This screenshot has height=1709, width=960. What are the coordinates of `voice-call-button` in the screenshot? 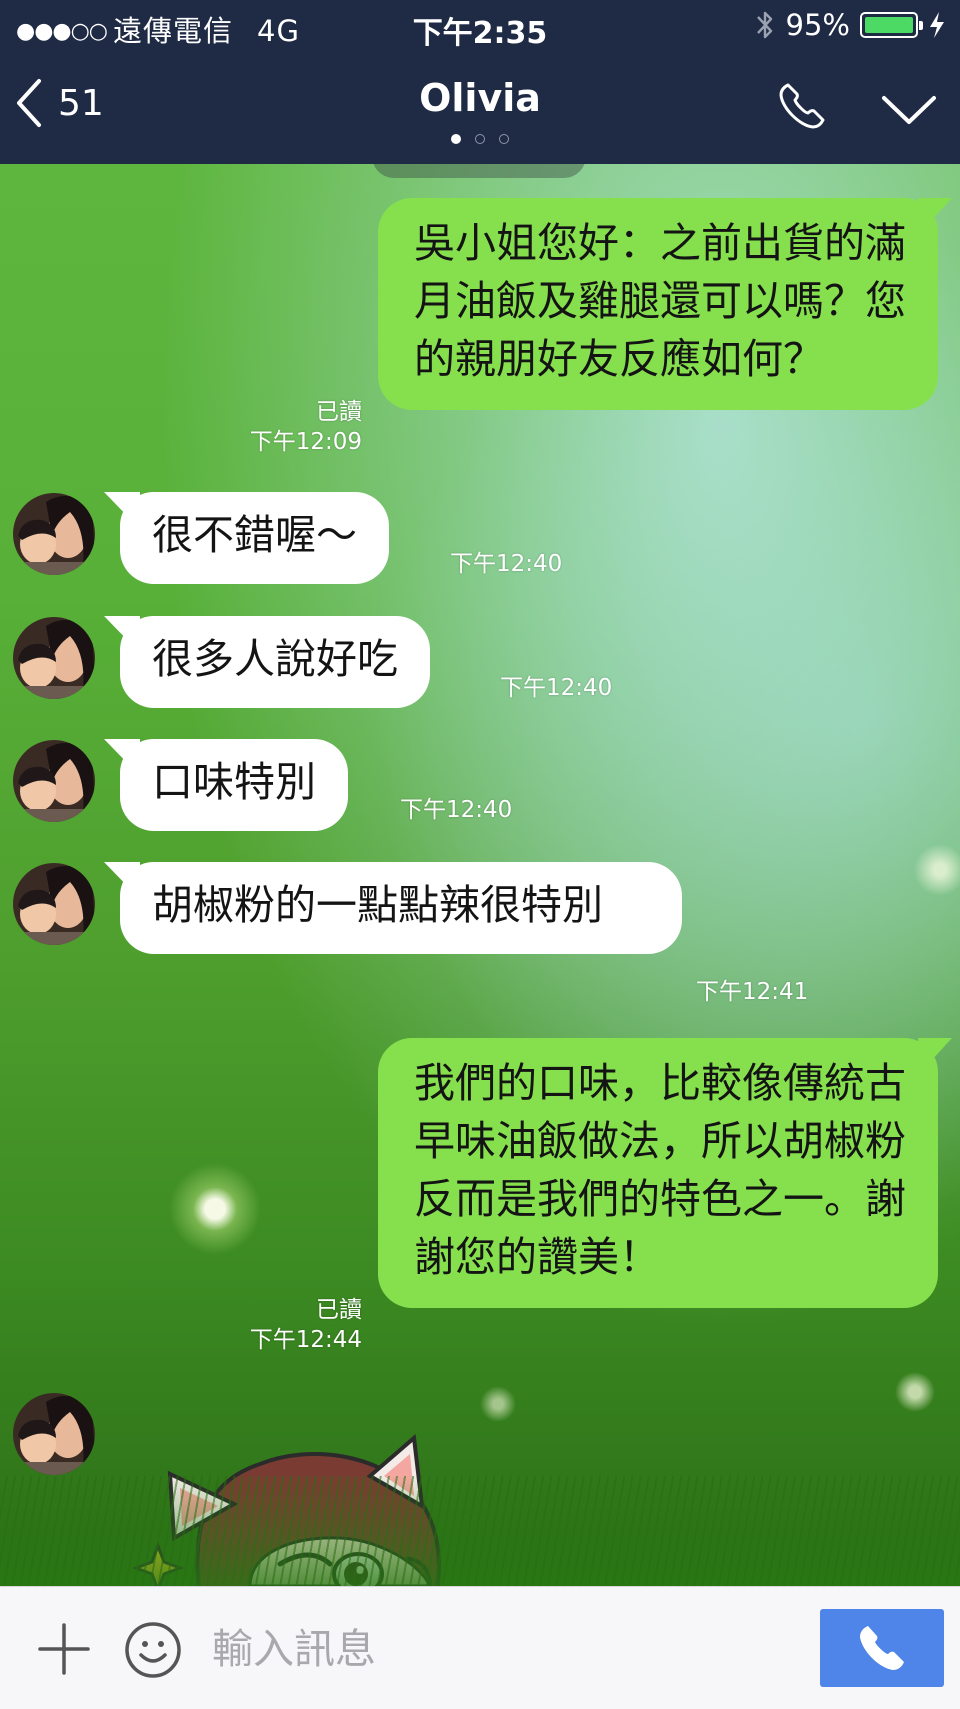 It's located at (882, 1648).